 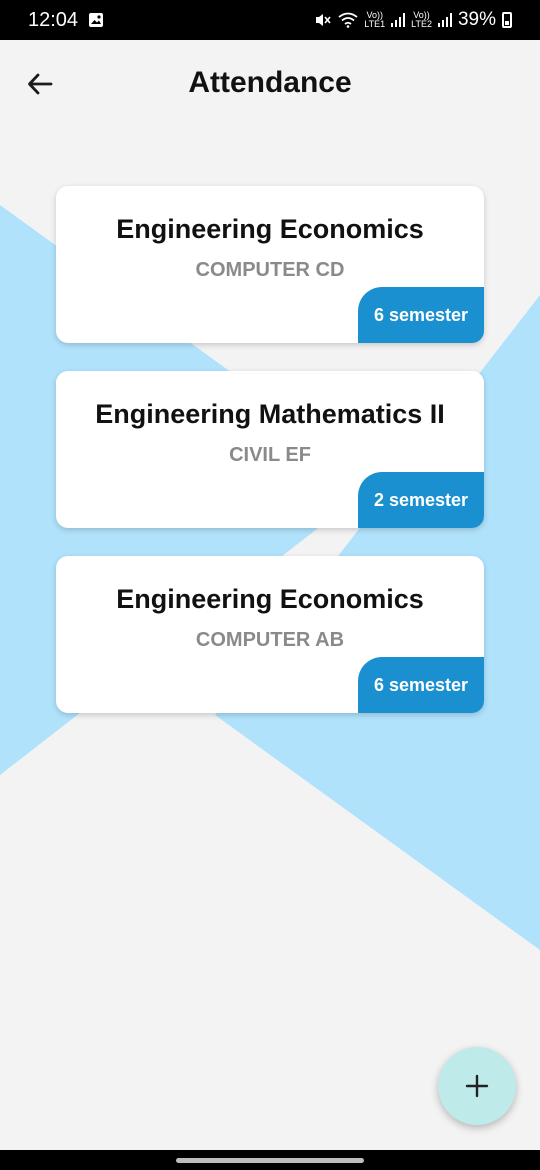 What do you see at coordinates (270, 20) in the screenshot?
I see `status-bar: 12:04 Vo)) LTE1 Vo)) LTE2 39%` at bounding box center [270, 20].